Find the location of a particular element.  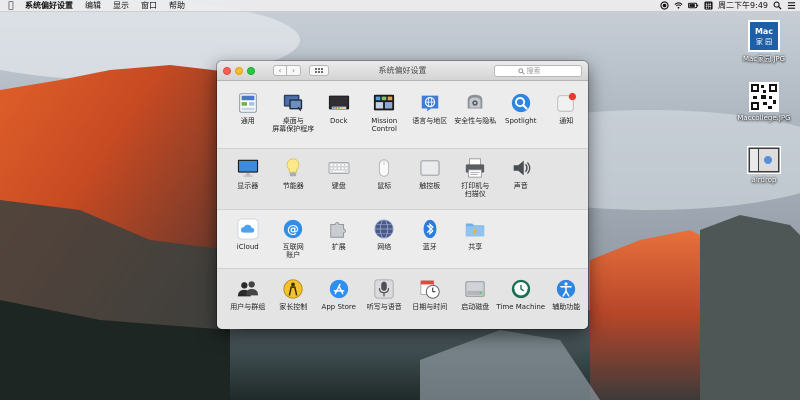

pane-keyboard: 键盘 is located at coordinates (339, 183).